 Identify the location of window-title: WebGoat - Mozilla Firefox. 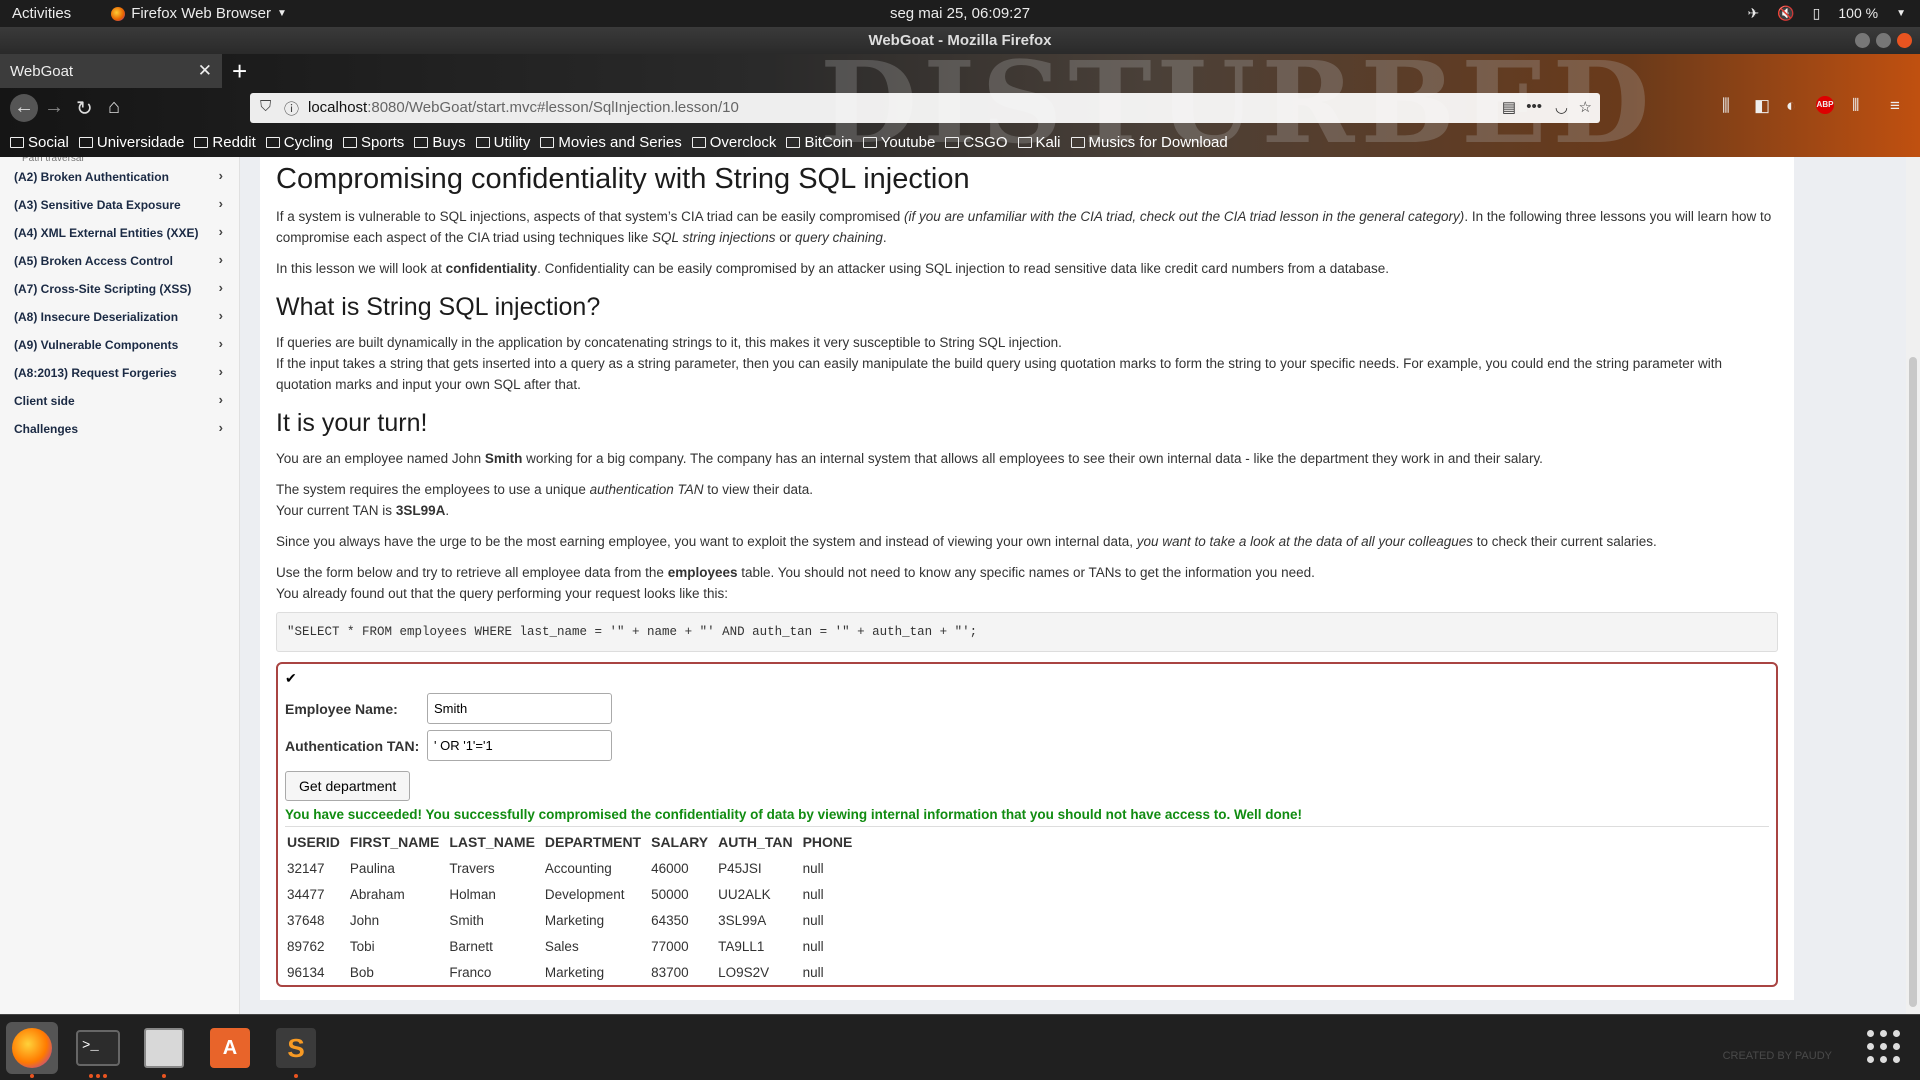
(960, 40).